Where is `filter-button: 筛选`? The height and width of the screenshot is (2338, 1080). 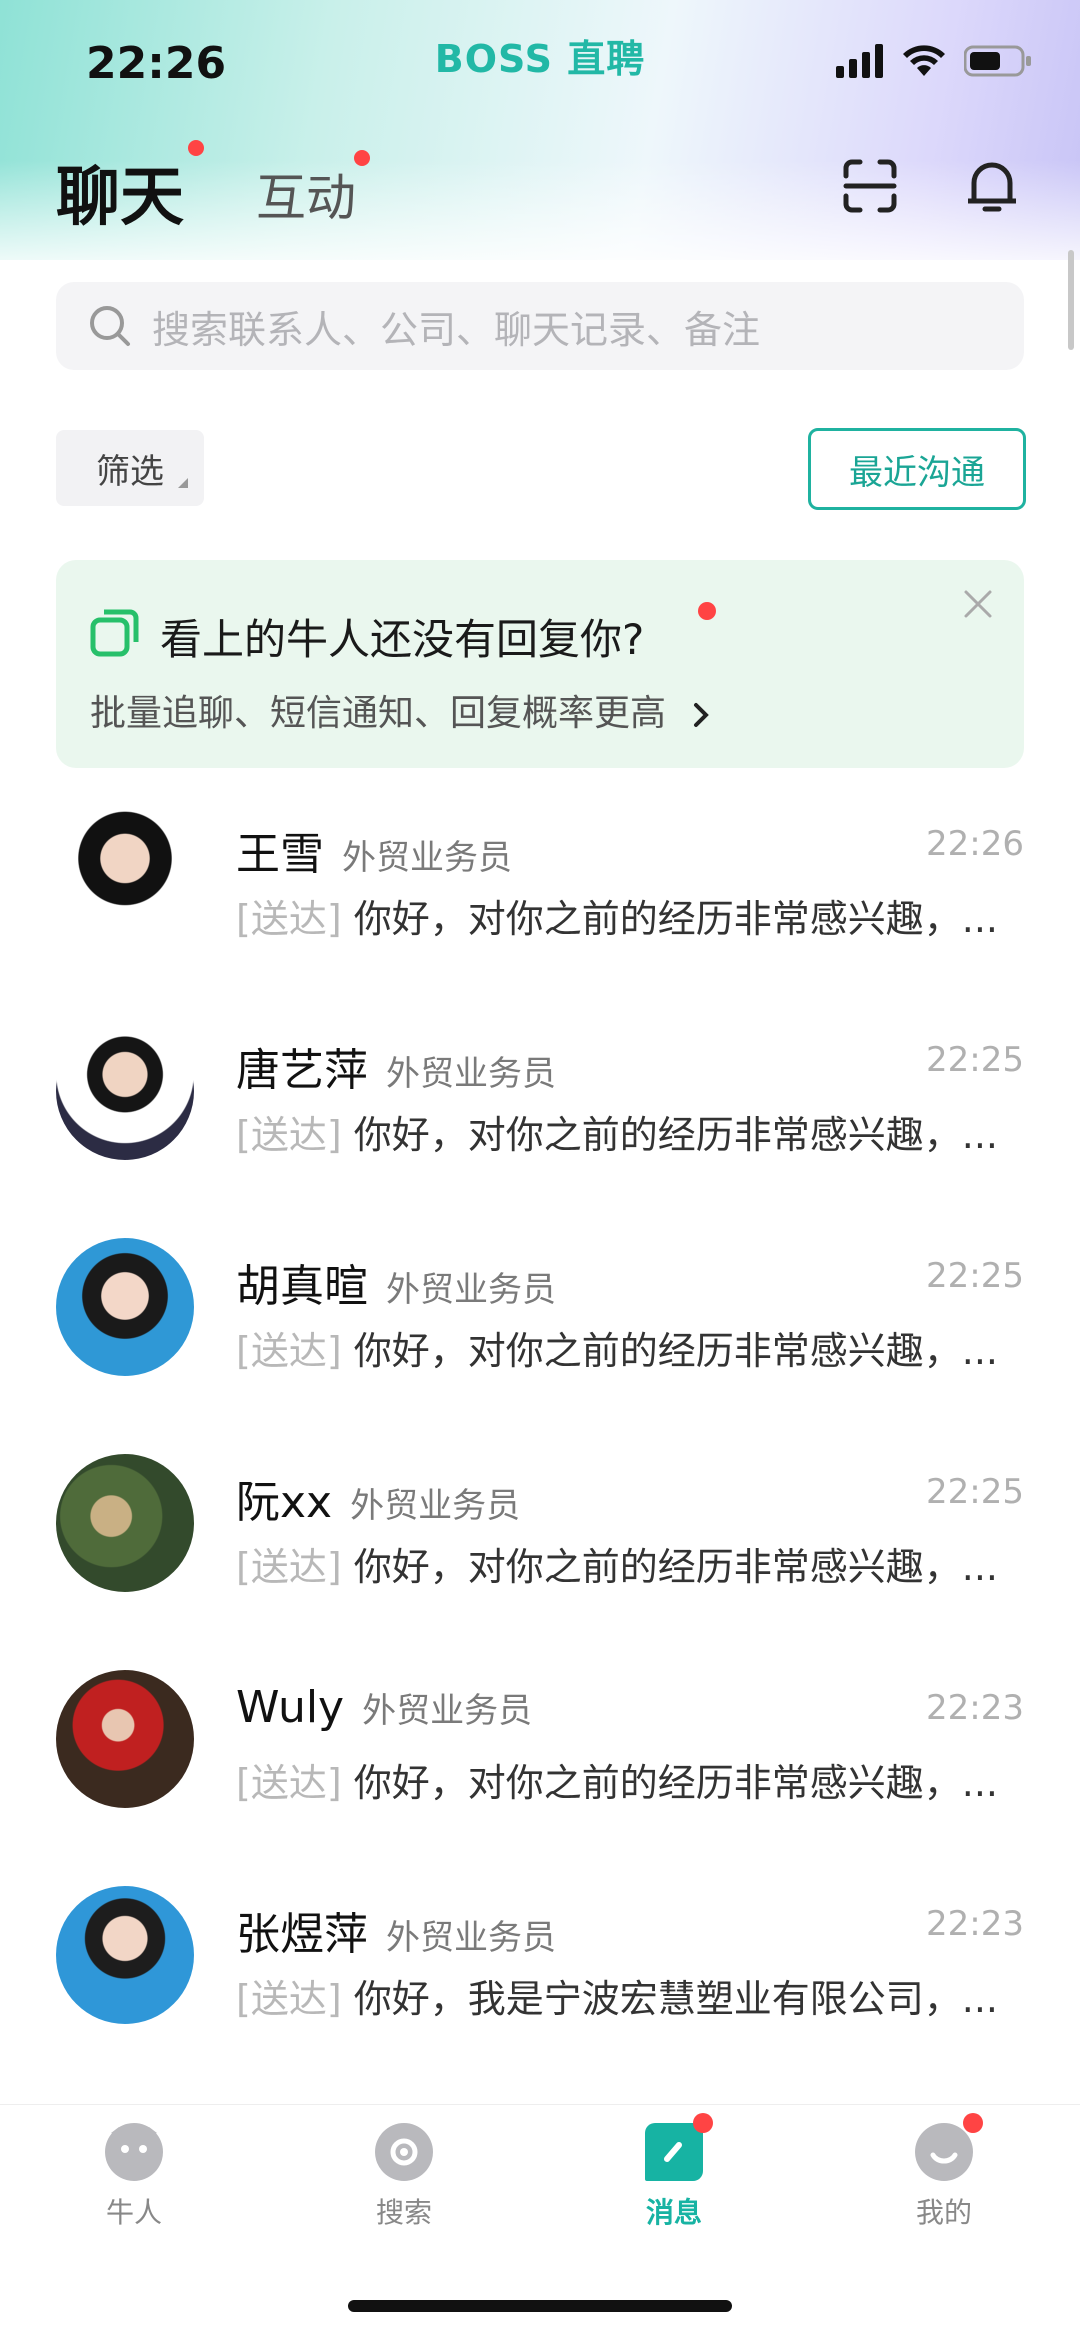
filter-button: 筛选 is located at coordinates (130, 468).